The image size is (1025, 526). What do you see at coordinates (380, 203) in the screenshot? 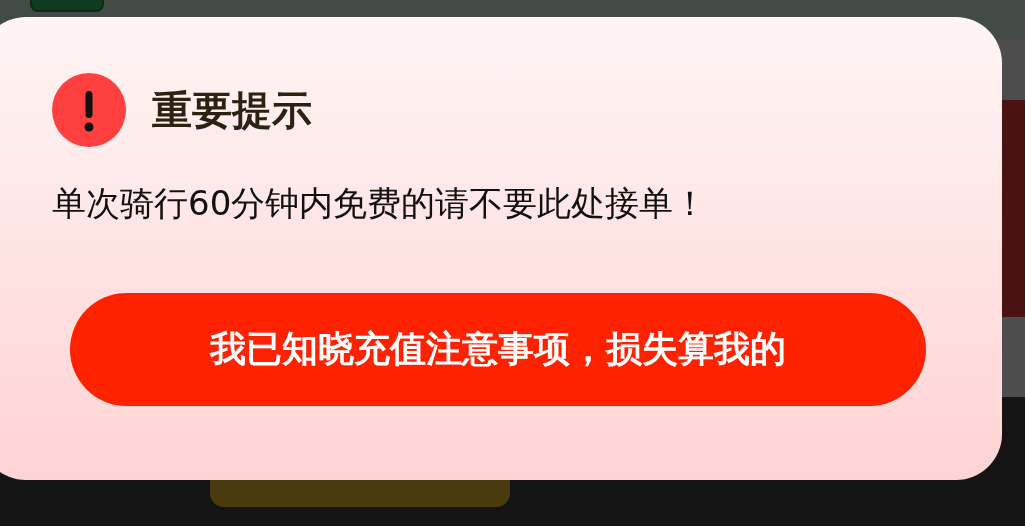
I see `dialog-message: 单次骑行60分钟内免费的请不要此处接单！` at bounding box center [380, 203].